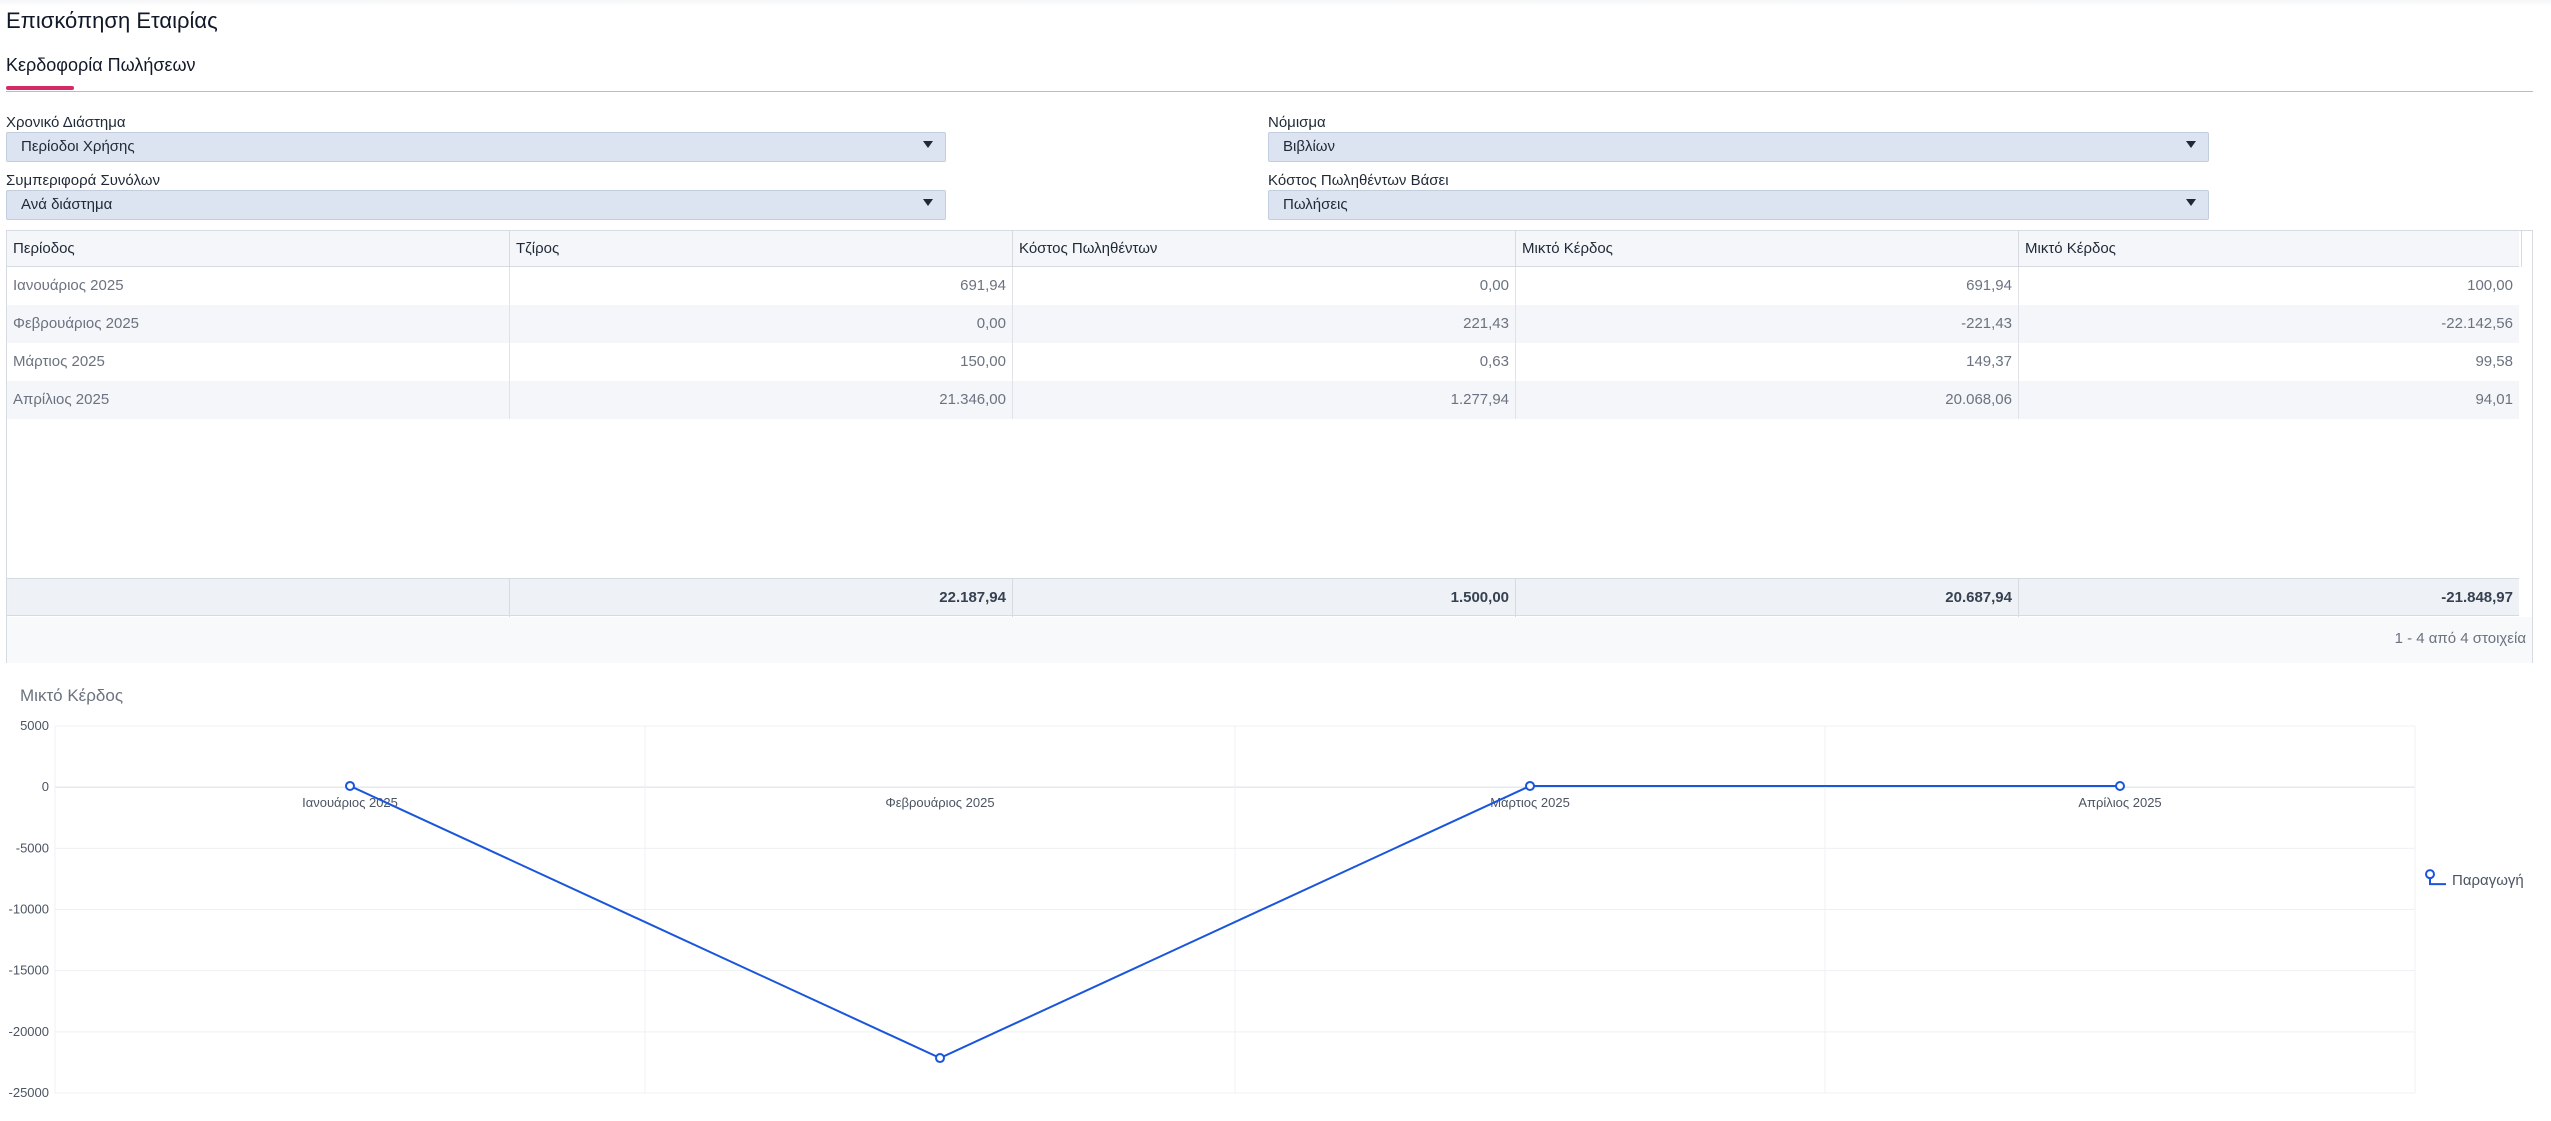 This screenshot has height=1121, width=2551. I want to click on x-tick-label: Ιανουάριος 2025, so click(350, 802).